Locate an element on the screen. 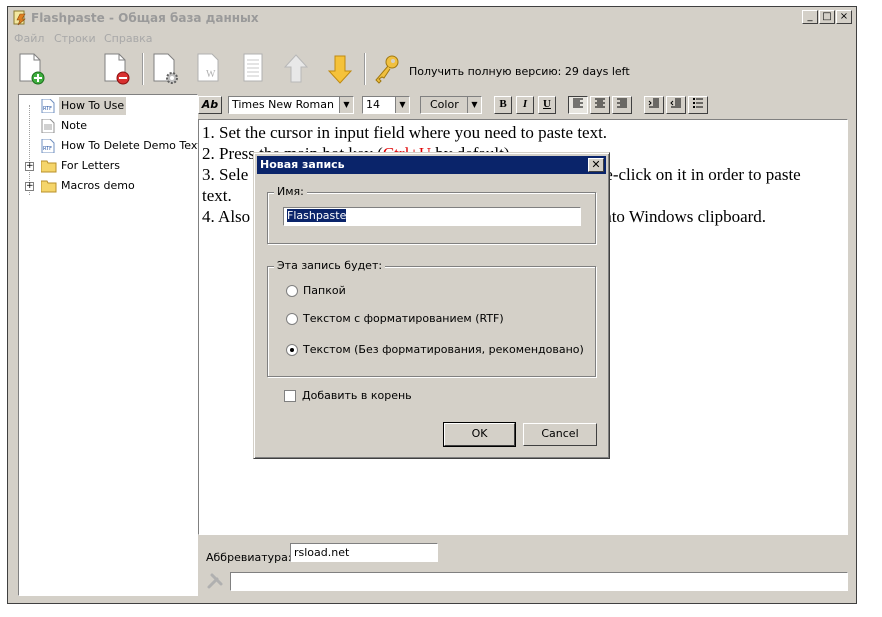 The height and width of the screenshot is (617, 882). cancel-button: Cancel is located at coordinates (560, 434).